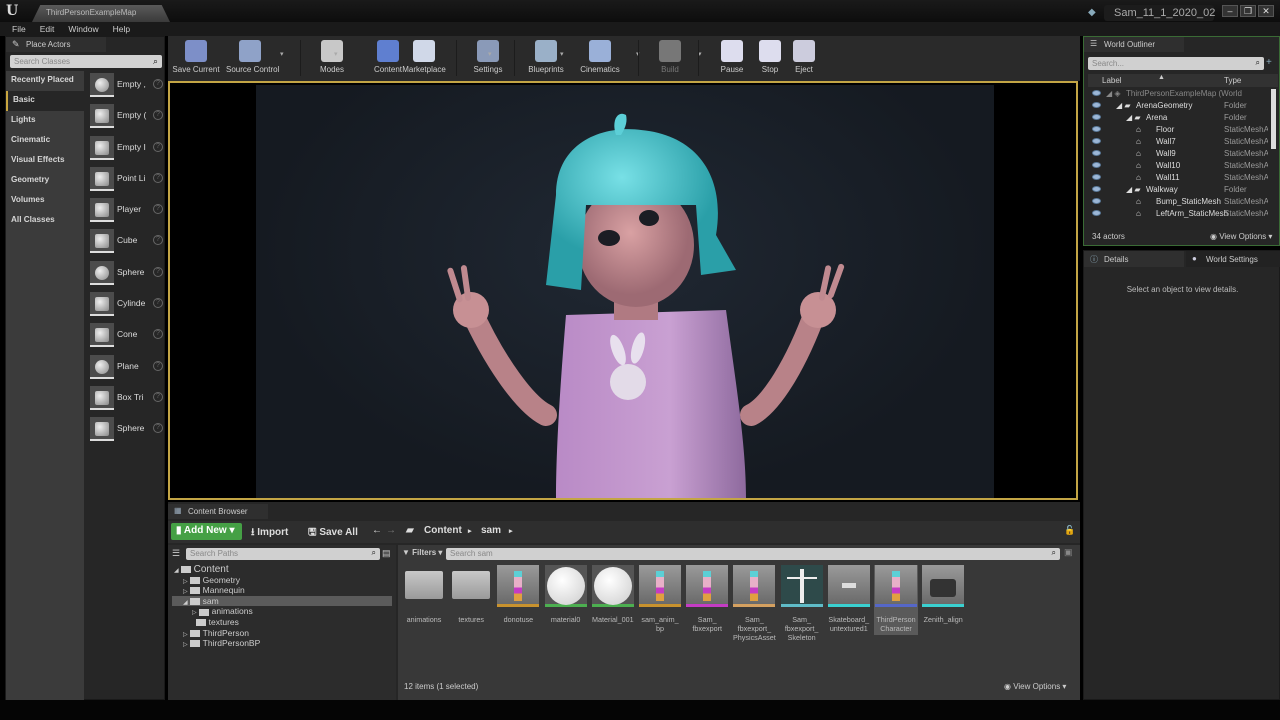 The height and width of the screenshot is (720, 1280). Describe the element at coordinates (282, 622) in the screenshot. I see `folder-tree-item: textures` at that location.